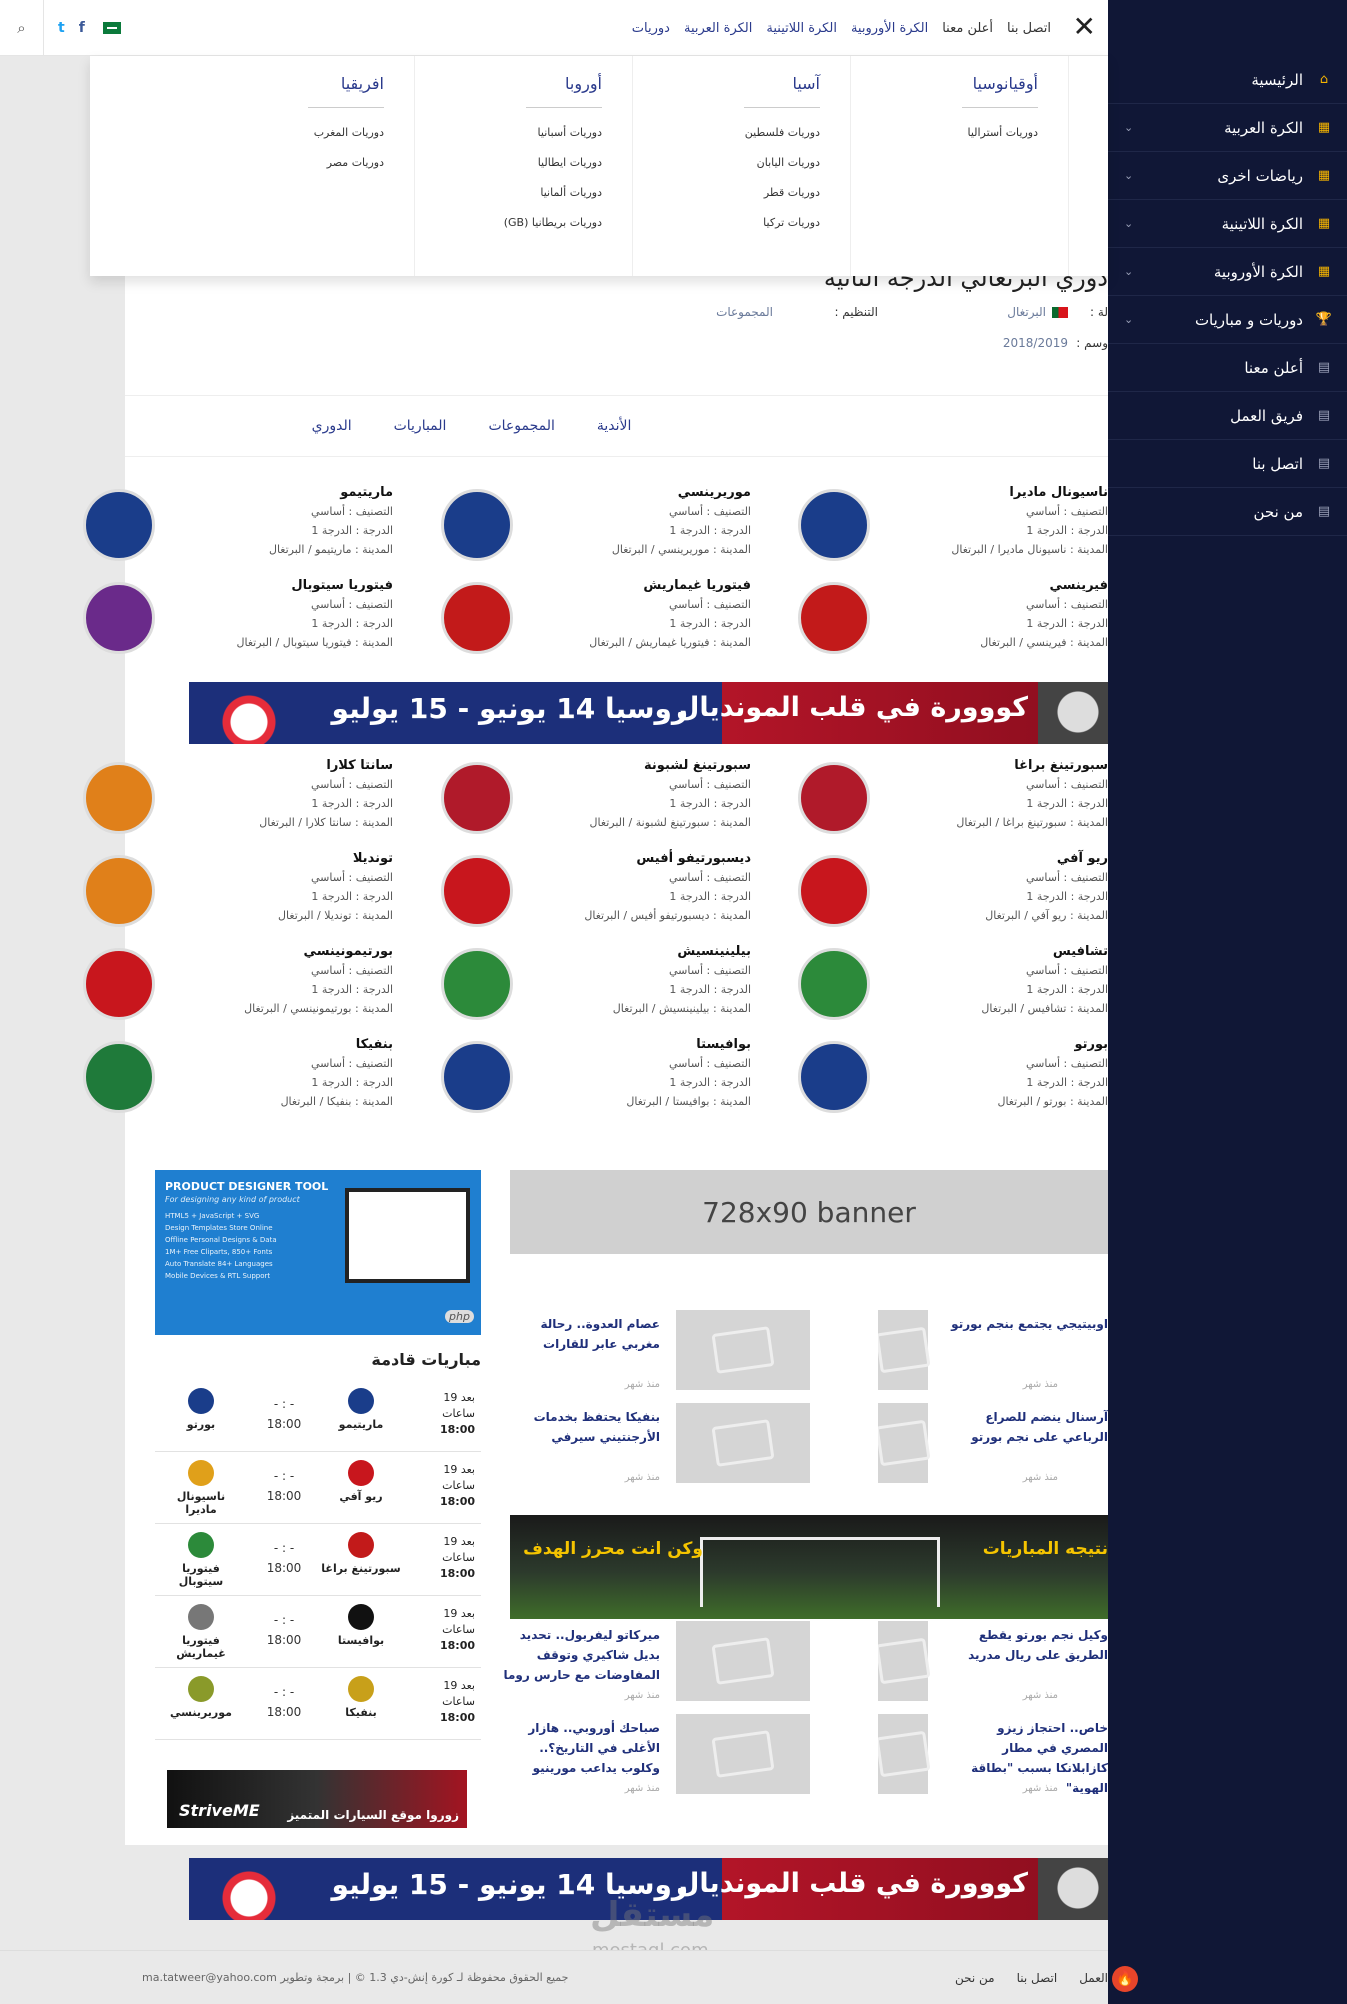 The height and width of the screenshot is (2004, 1347). What do you see at coordinates (61, 28) in the screenshot?
I see `twitter-icon: t` at bounding box center [61, 28].